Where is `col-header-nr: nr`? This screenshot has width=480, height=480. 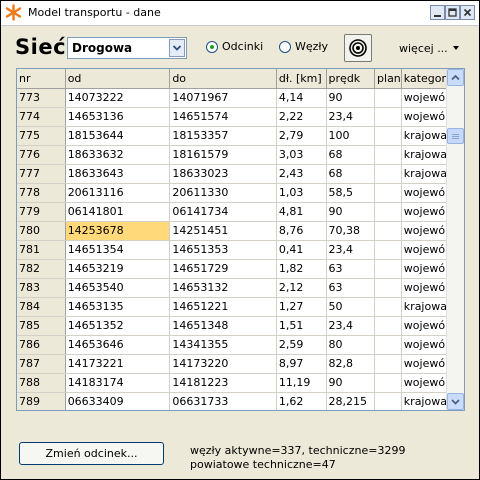 col-header-nr: nr is located at coordinates (41, 79).